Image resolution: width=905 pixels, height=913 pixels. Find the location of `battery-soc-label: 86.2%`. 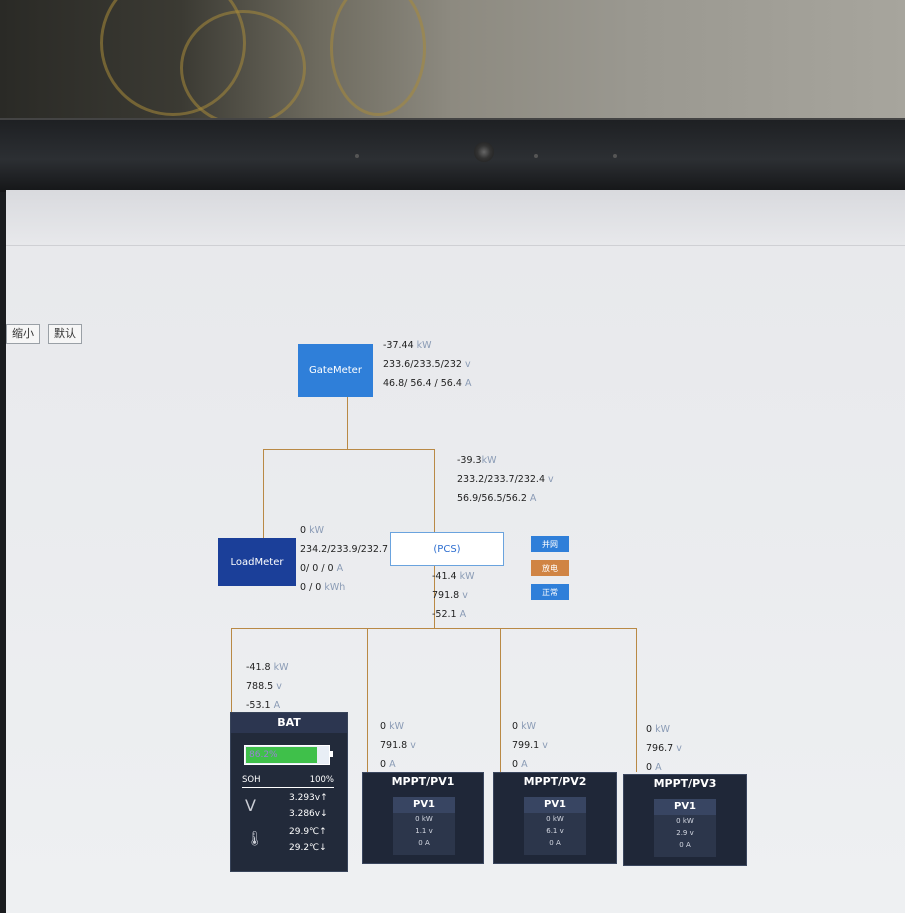

battery-soc-label: 86.2% is located at coordinates (263, 755).